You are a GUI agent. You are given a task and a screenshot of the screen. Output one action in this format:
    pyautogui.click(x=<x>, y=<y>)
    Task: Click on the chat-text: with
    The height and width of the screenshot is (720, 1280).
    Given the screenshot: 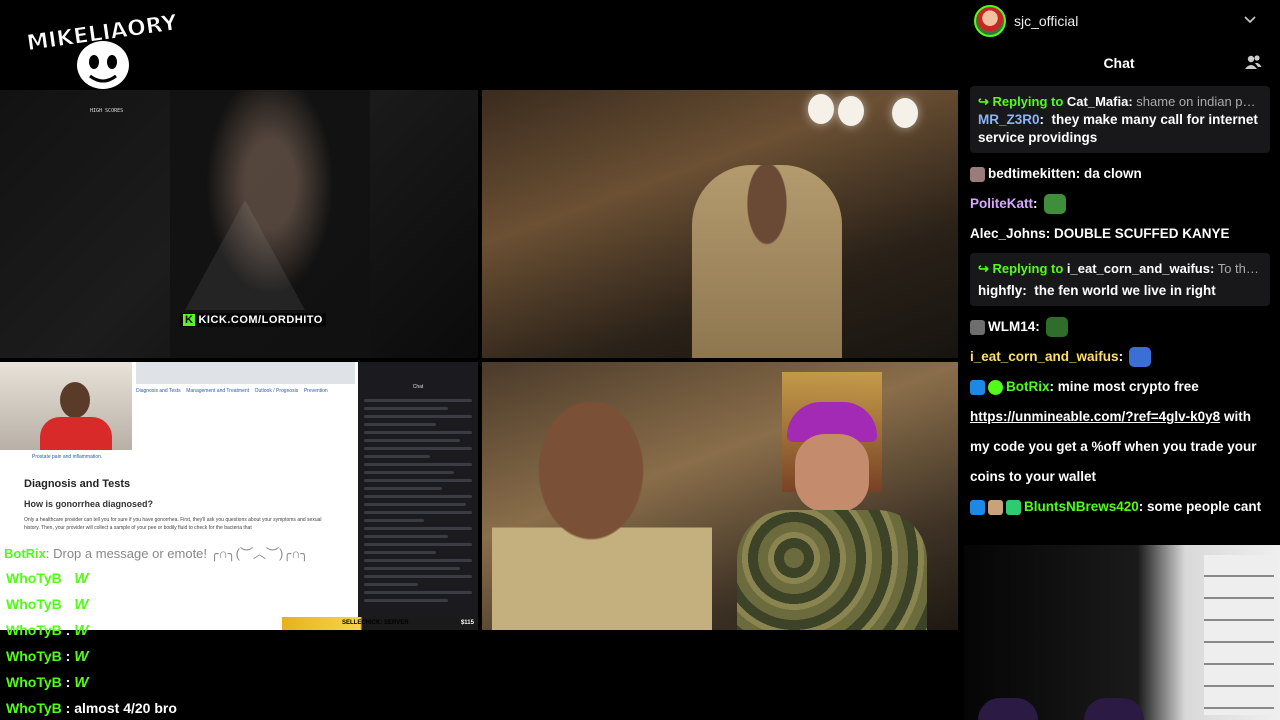 What is the action you would take?
    pyautogui.click(x=1235, y=416)
    